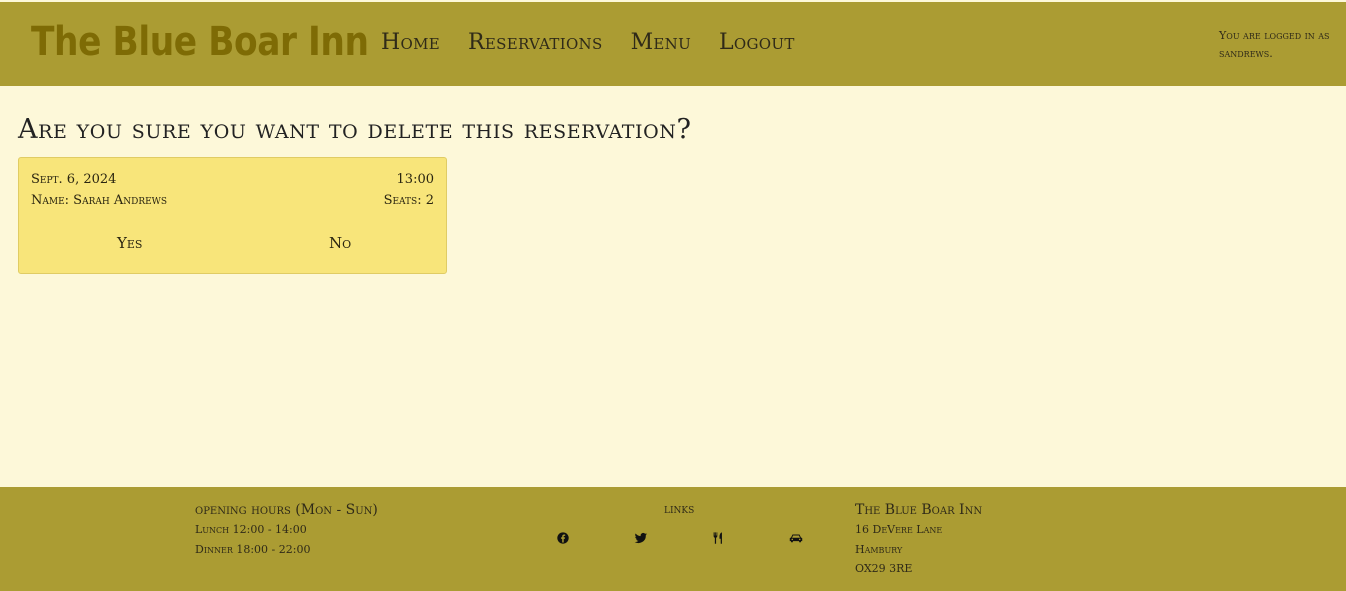 The height and width of the screenshot is (591, 1346). What do you see at coordinates (1274, 44) in the screenshot?
I see `login-status: You are logged in as sandrews.` at bounding box center [1274, 44].